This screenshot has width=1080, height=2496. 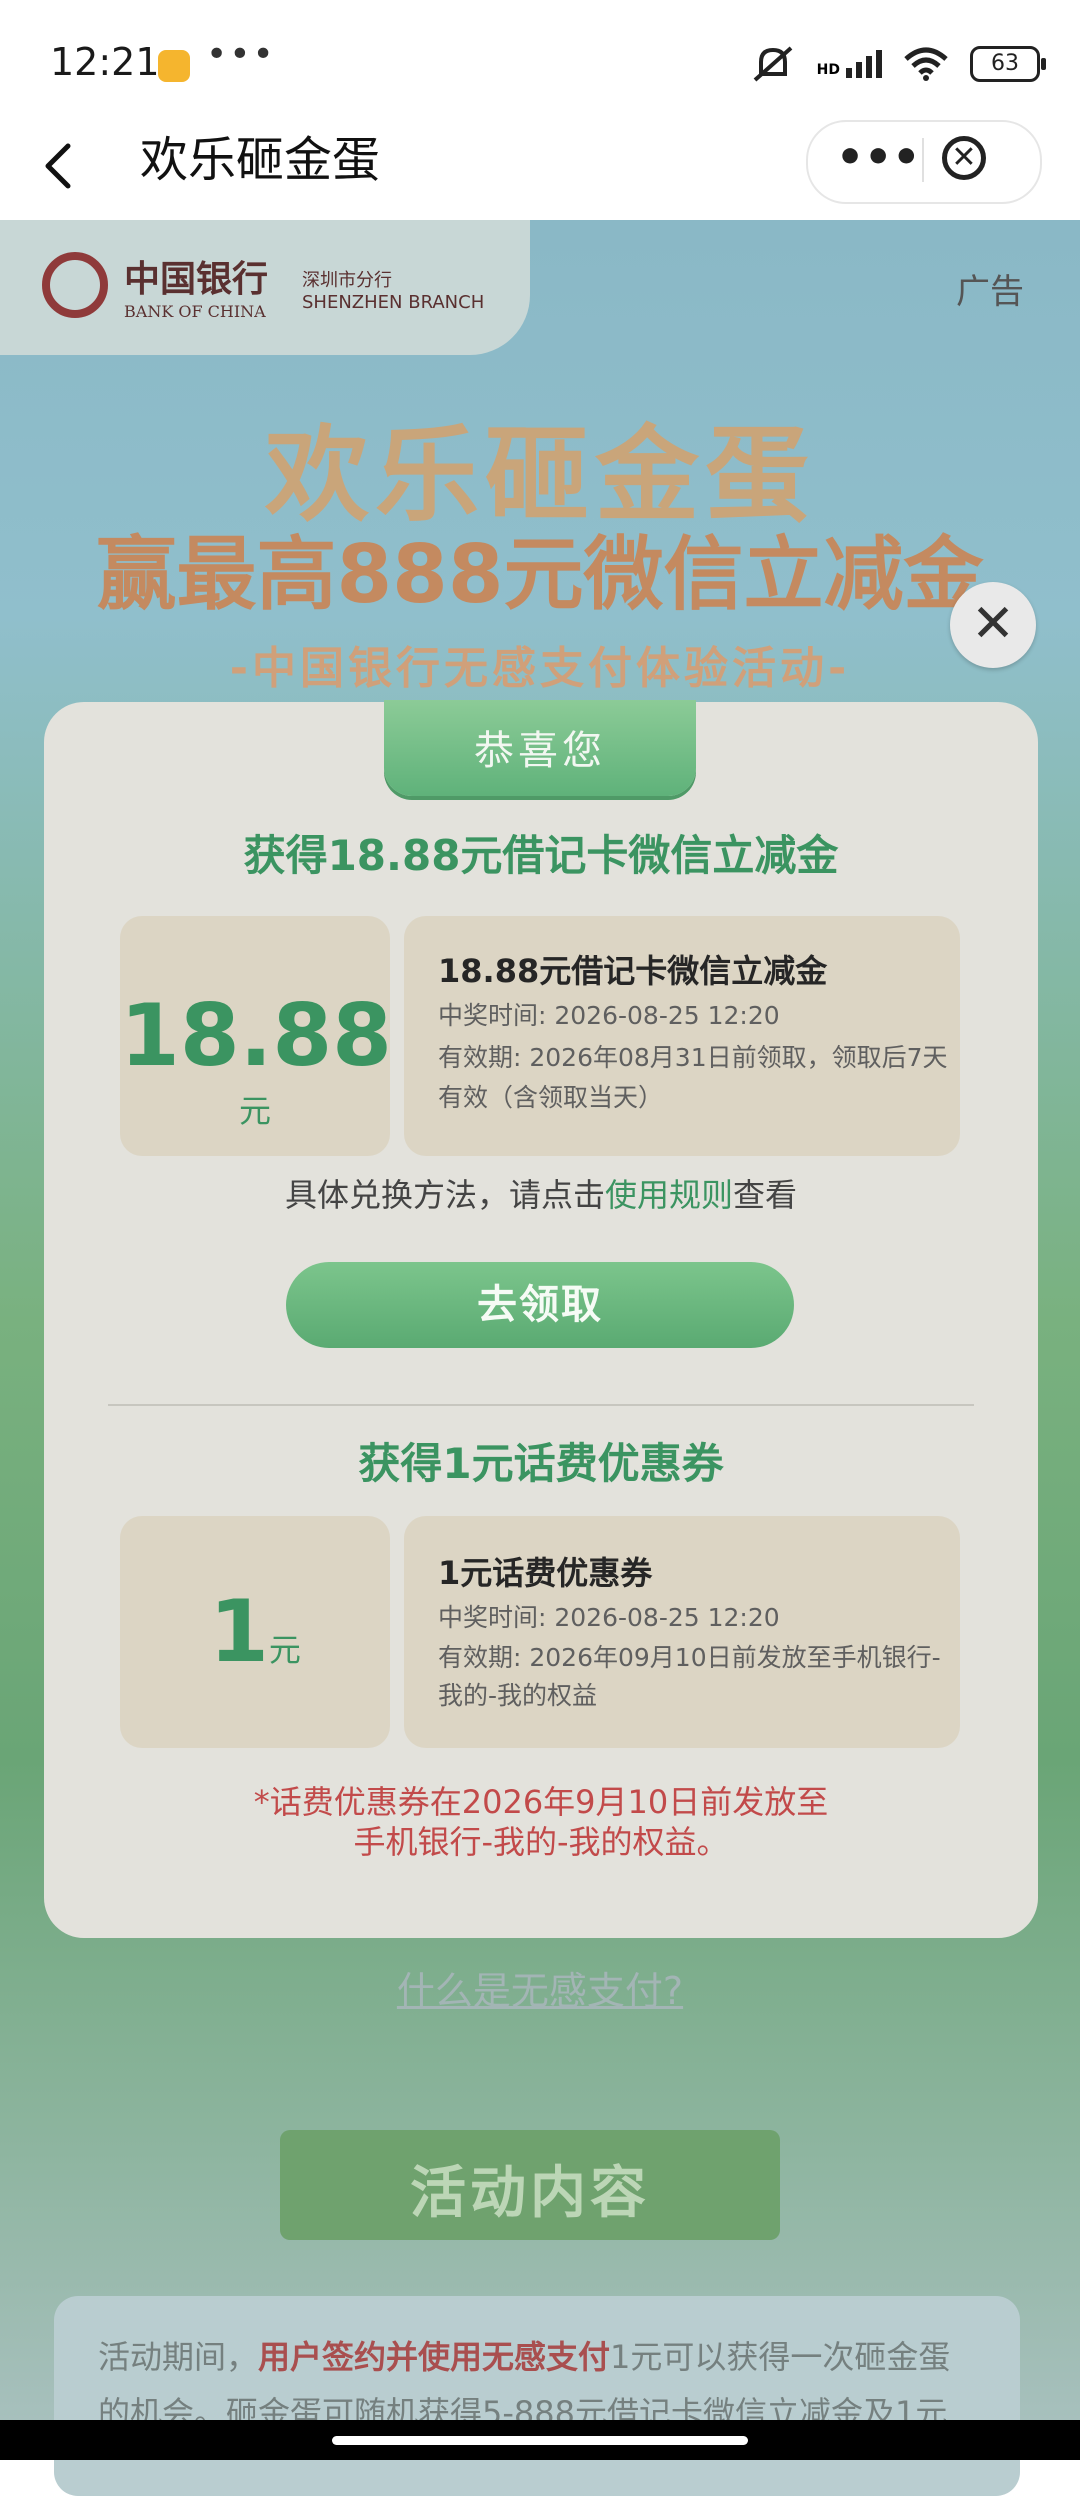 I want to click on battery-icon: 63, so click(x=1008, y=64).